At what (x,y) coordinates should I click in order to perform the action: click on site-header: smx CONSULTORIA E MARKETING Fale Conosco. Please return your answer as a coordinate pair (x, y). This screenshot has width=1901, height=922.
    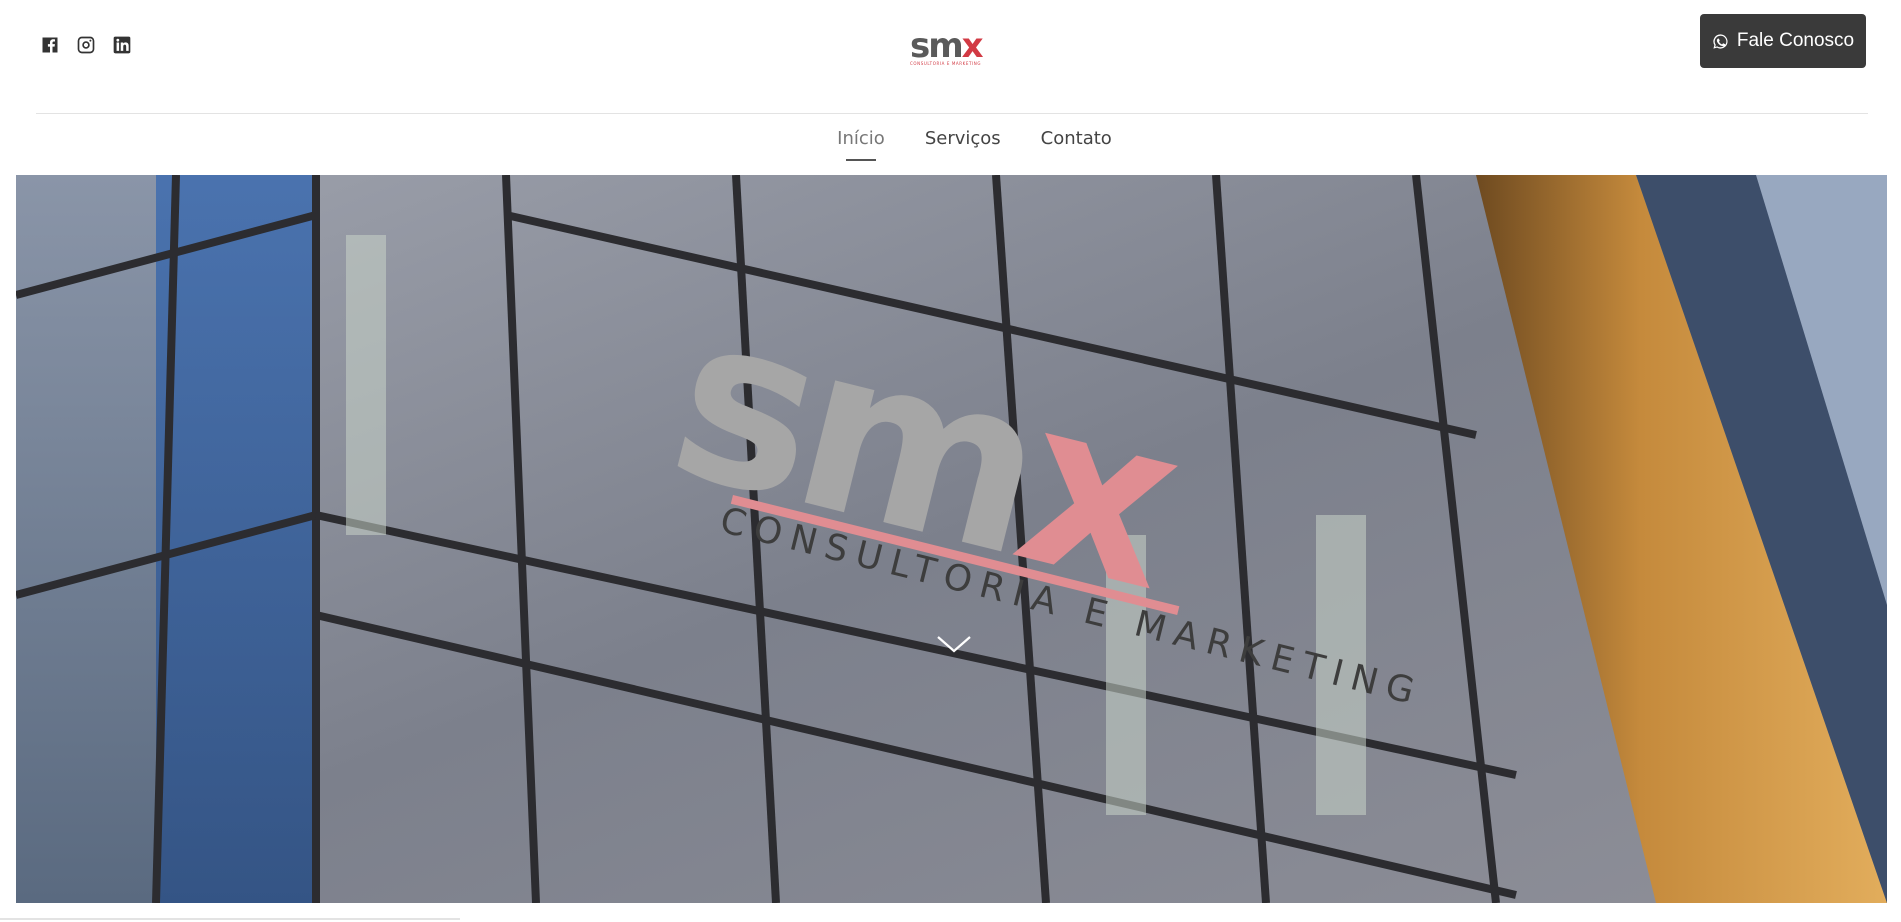
    Looking at the image, I should click on (950, 57).